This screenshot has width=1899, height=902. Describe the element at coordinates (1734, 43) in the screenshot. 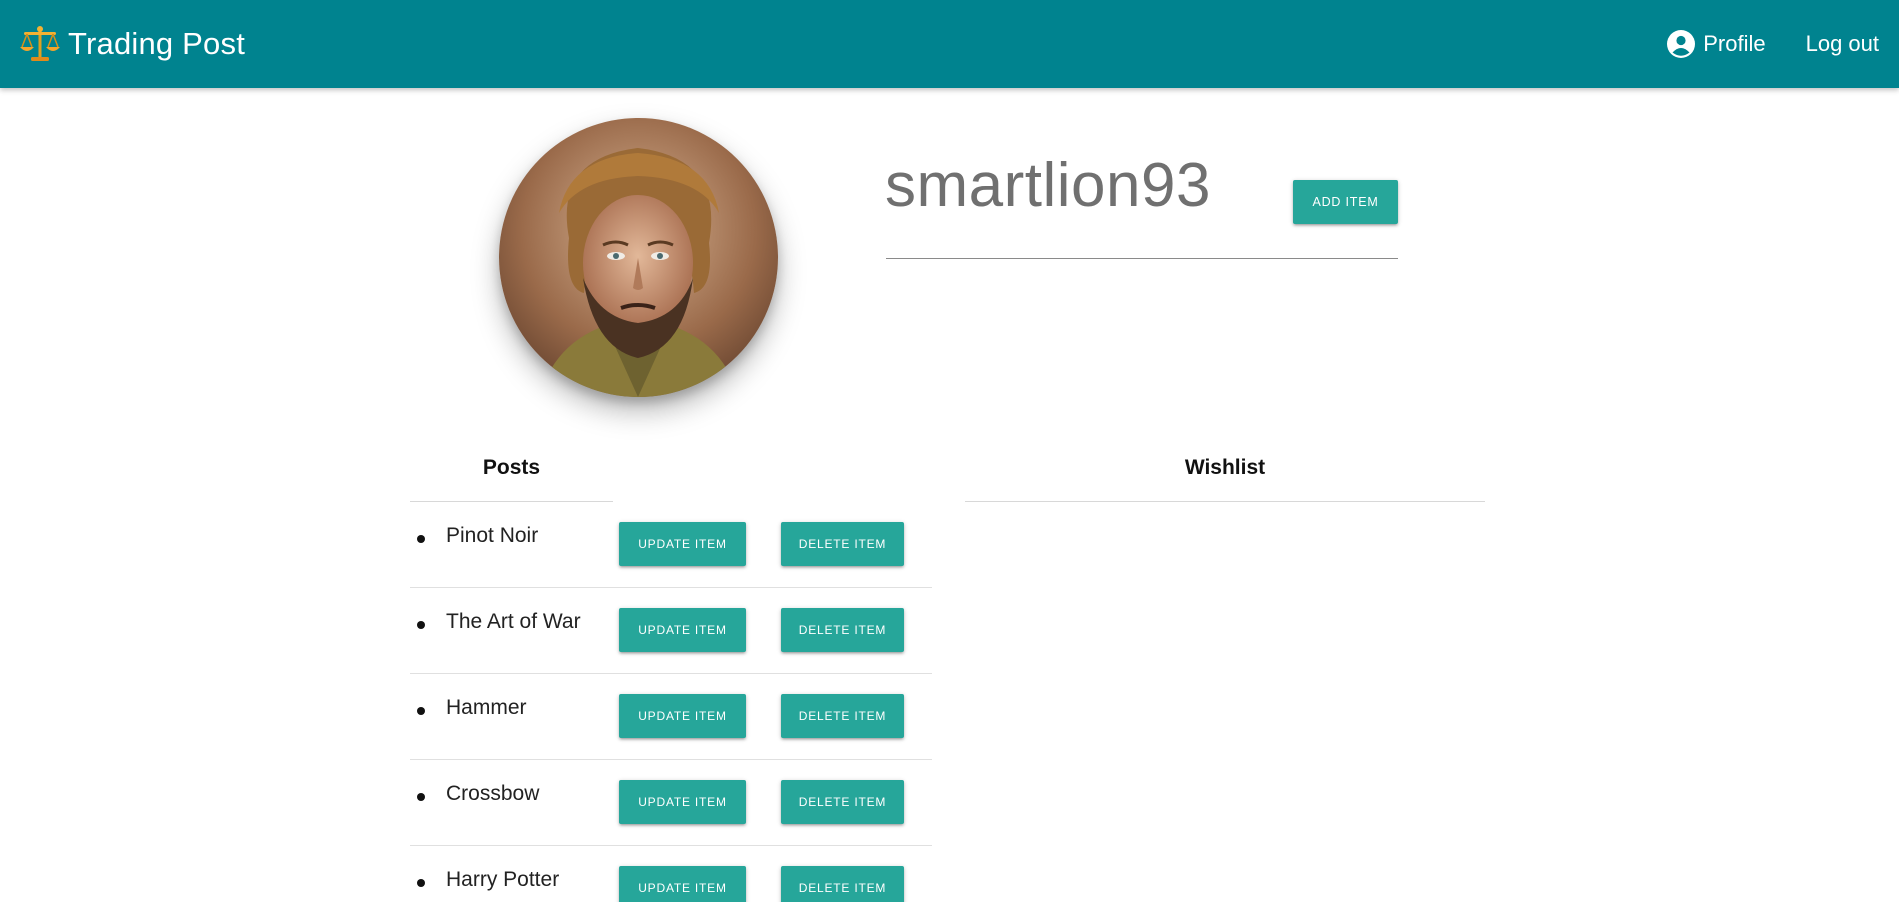

I see `profile-link-label: Profile` at that location.